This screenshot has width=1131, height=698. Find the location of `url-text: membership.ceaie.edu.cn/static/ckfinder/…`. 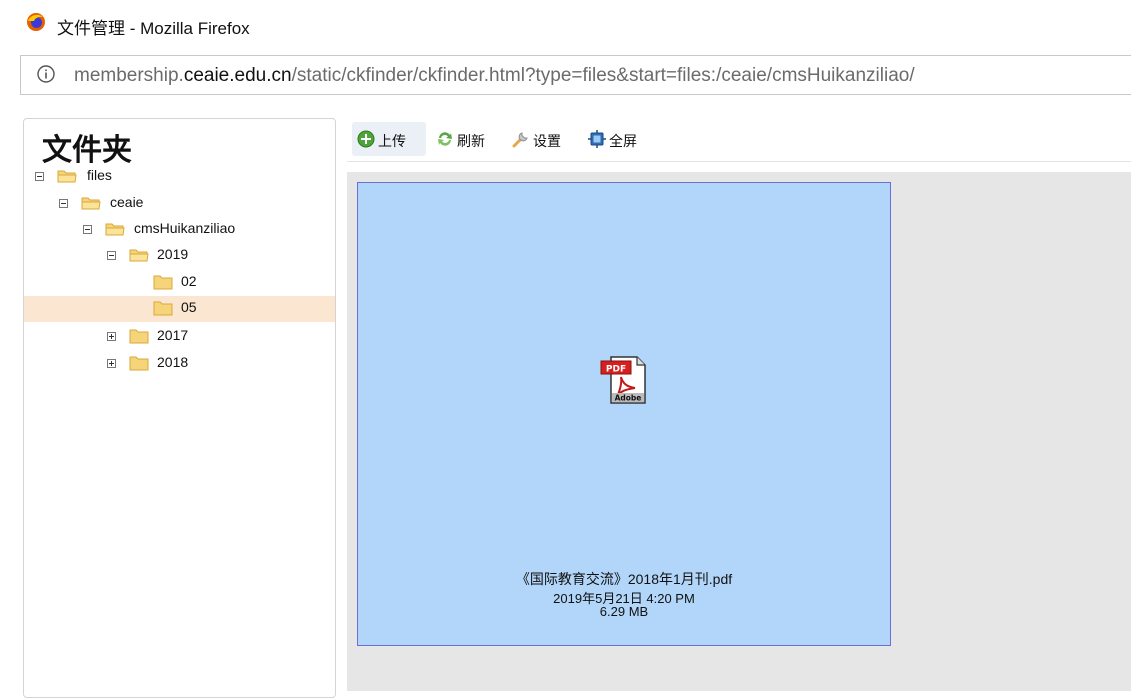

url-text: membership.ceaie.edu.cn/static/ckfinder/… is located at coordinates (494, 76).